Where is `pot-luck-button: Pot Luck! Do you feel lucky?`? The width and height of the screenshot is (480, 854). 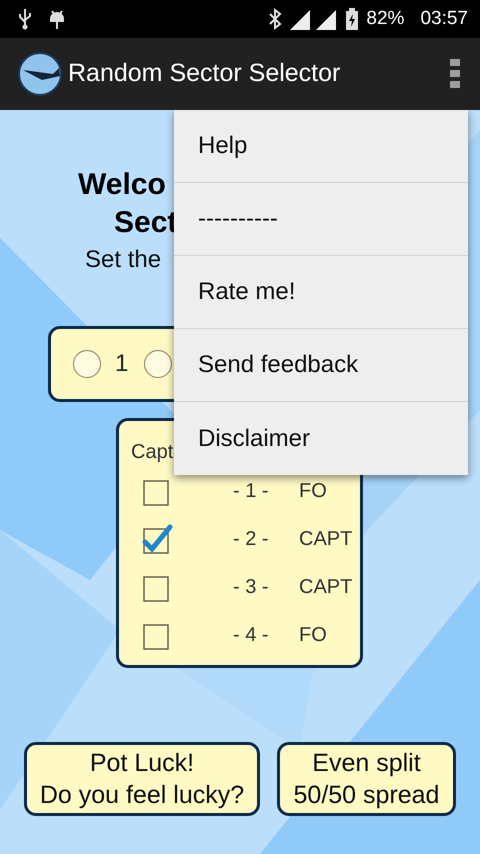
pot-luck-button: Pot Luck! Do you feel lucky? is located at coordinates (142, 779).